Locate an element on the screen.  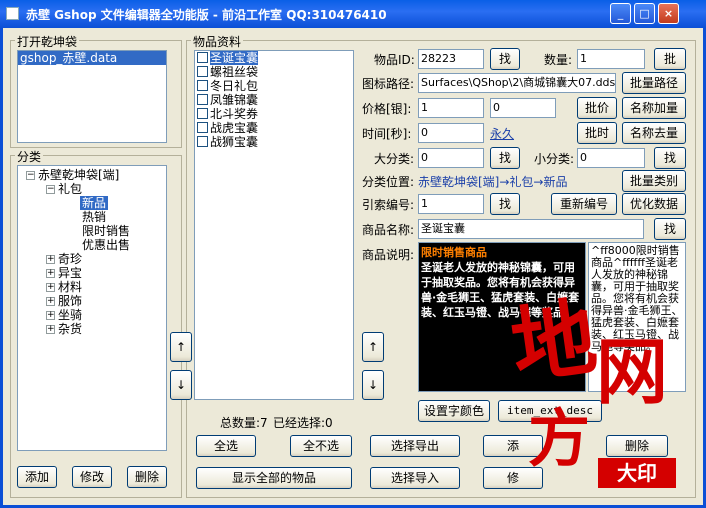
select-none-button: 全不选 is located at coordinates (321, 446).